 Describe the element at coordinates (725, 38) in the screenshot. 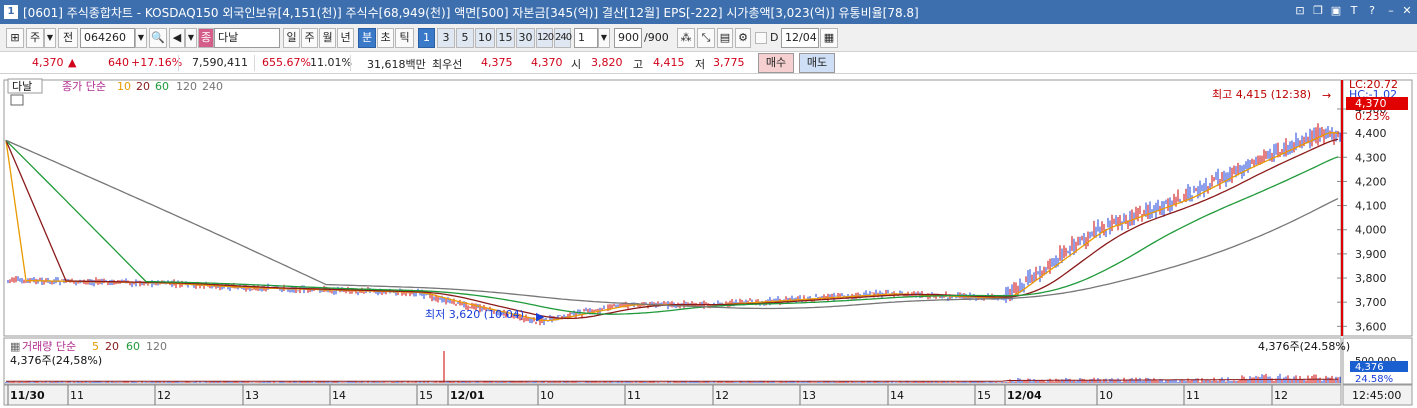

I see `save-icon: ▤` at that location.